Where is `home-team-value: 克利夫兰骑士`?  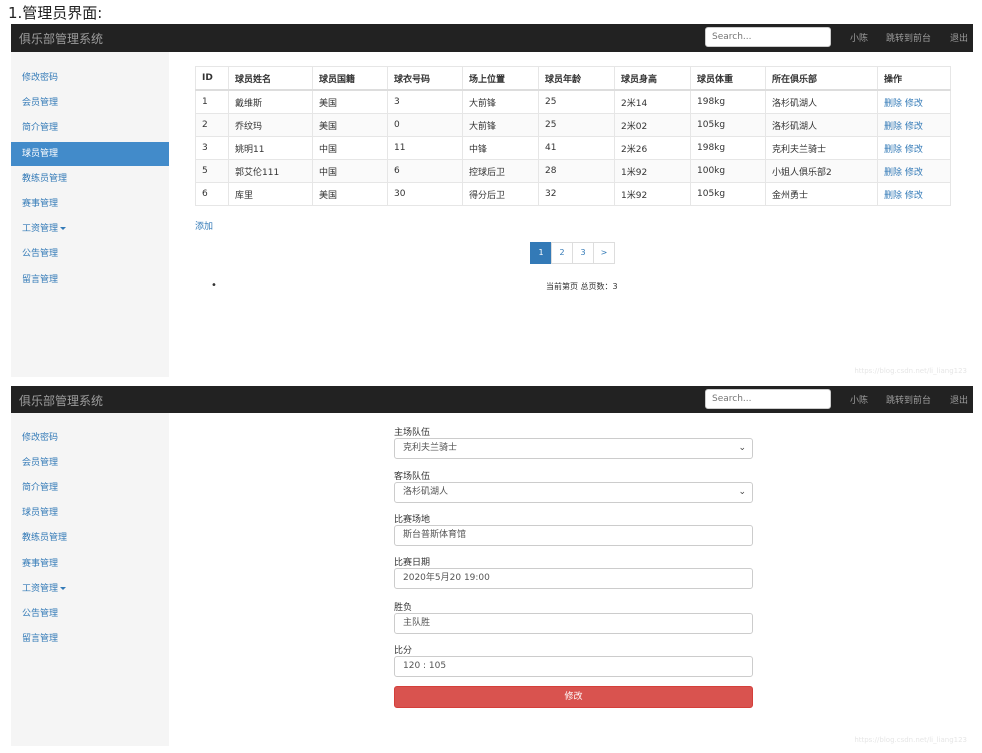
home-team-value: 克利夫兰骑士 is located at coordinates (430, 448).